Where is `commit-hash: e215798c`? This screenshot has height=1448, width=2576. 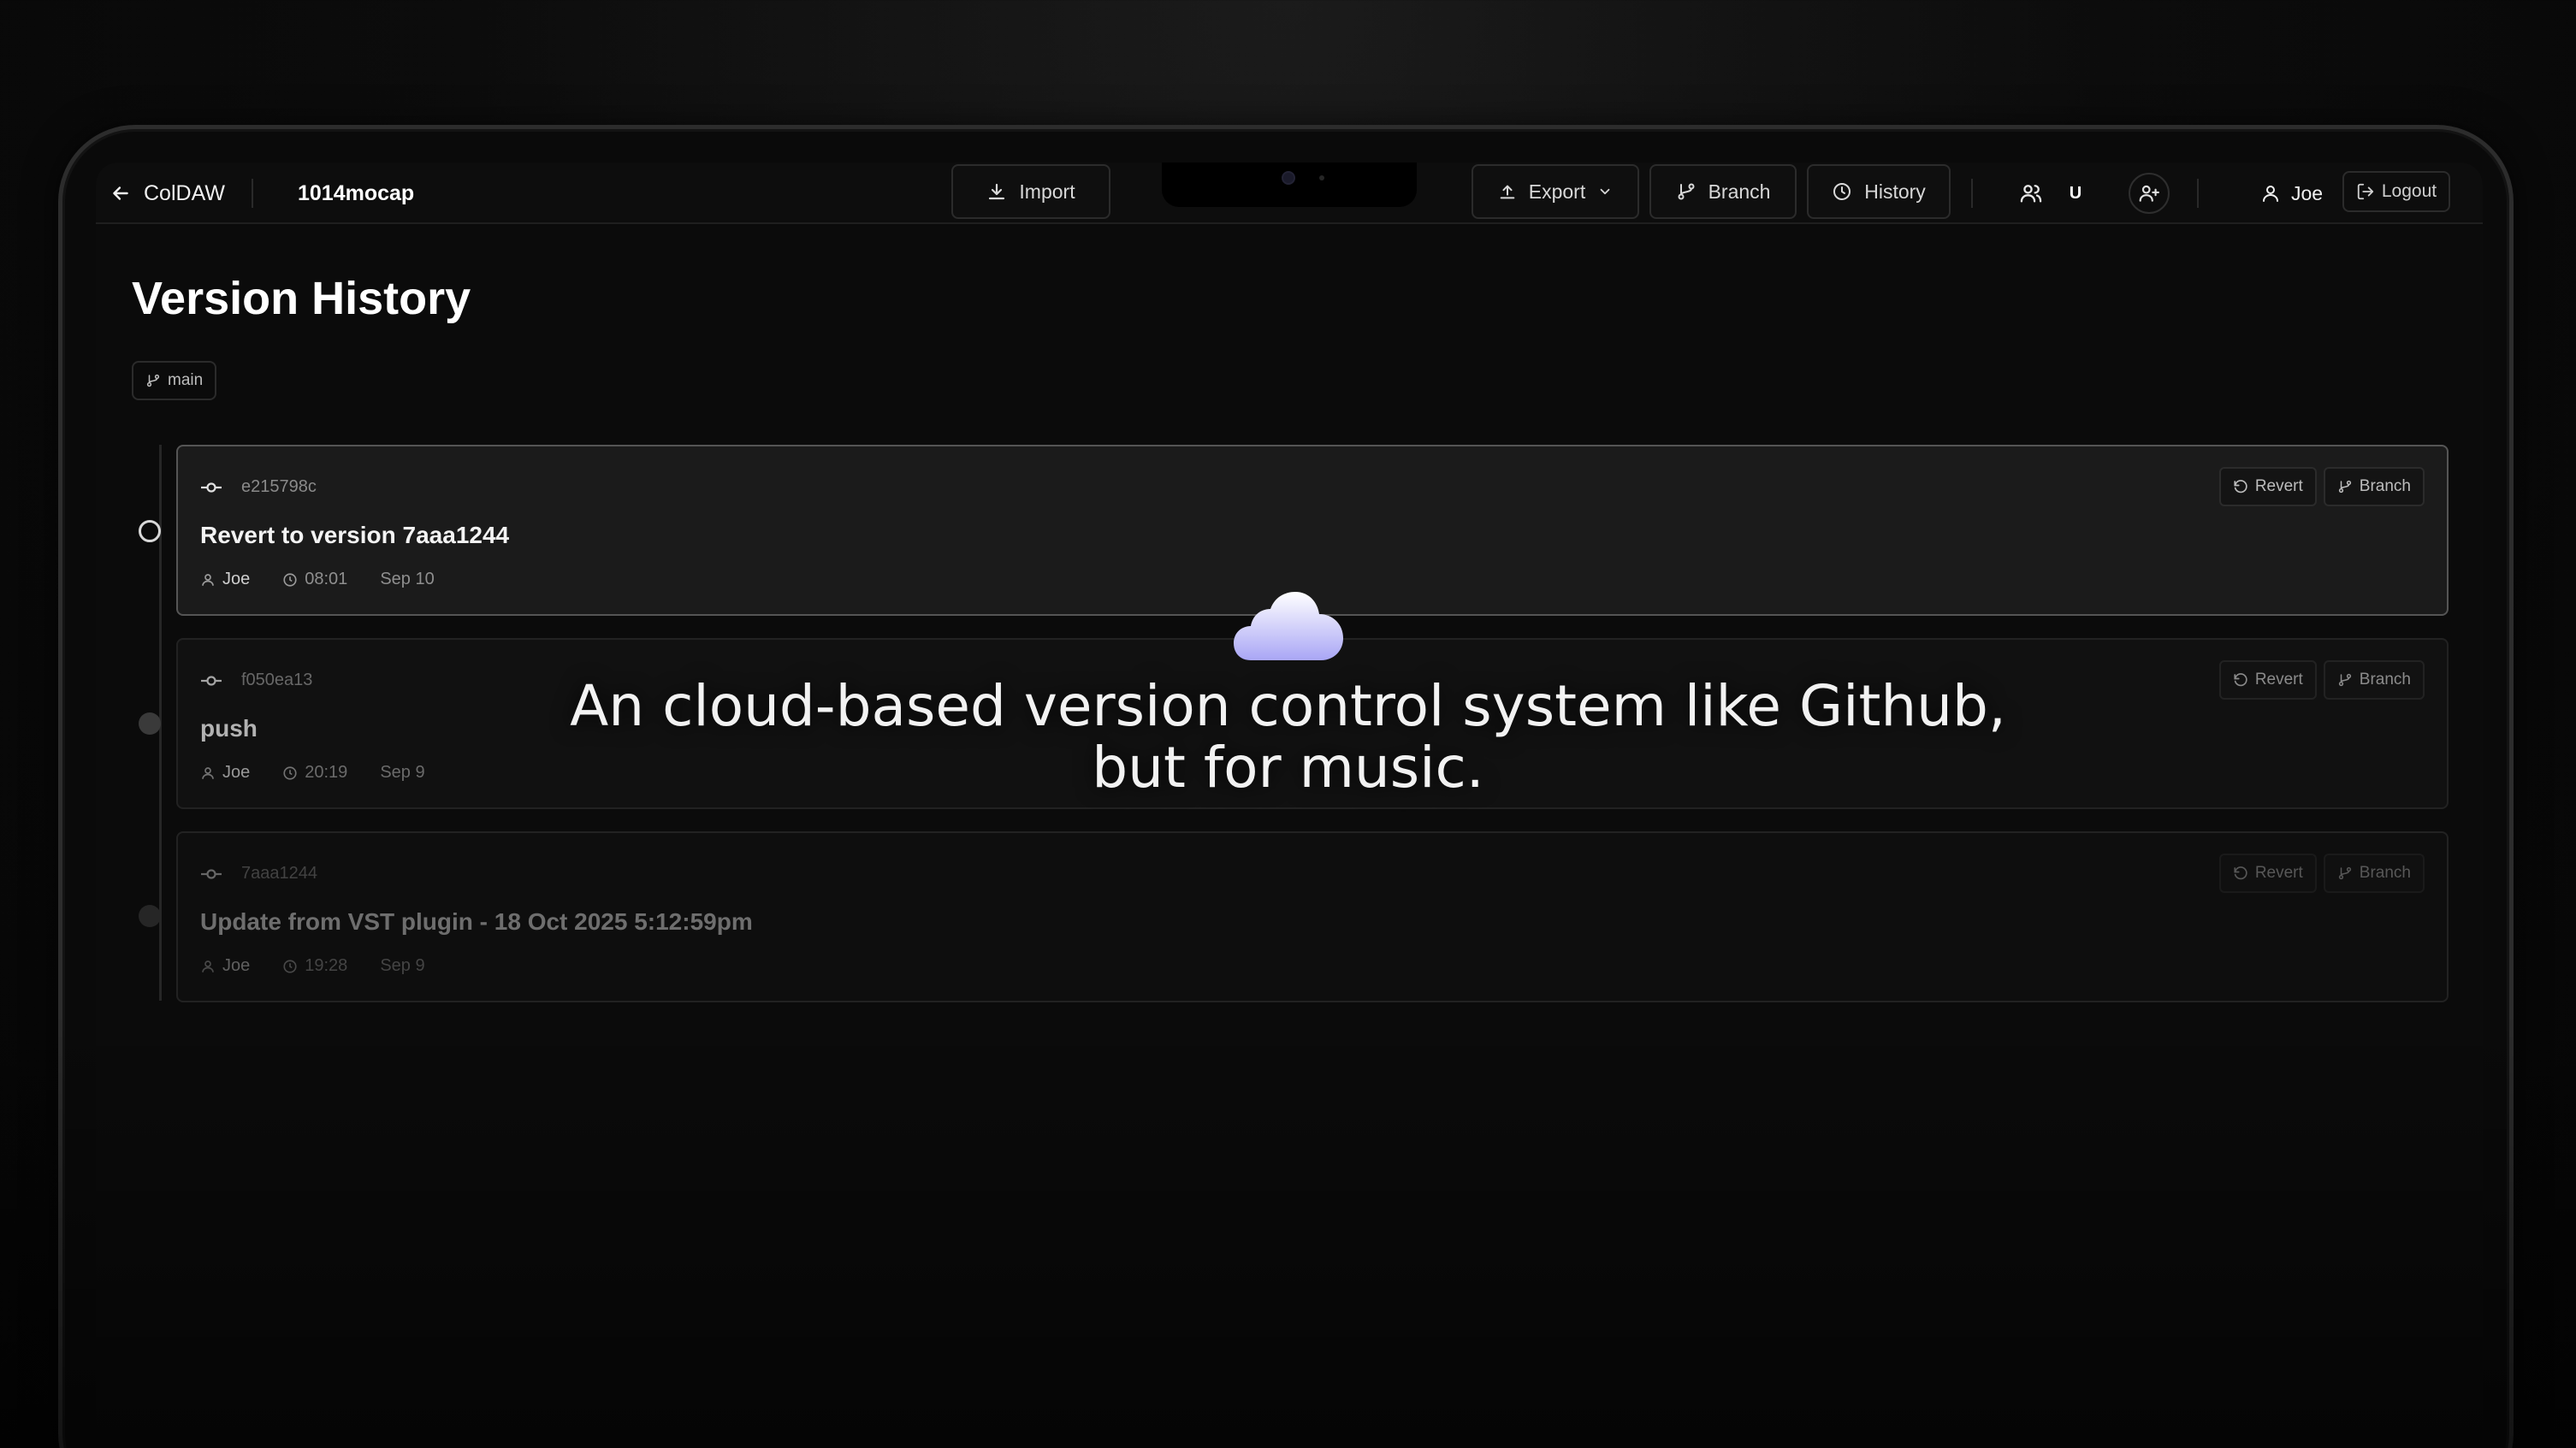
commit-hash: e215798c is located at coordinates (279, 486).